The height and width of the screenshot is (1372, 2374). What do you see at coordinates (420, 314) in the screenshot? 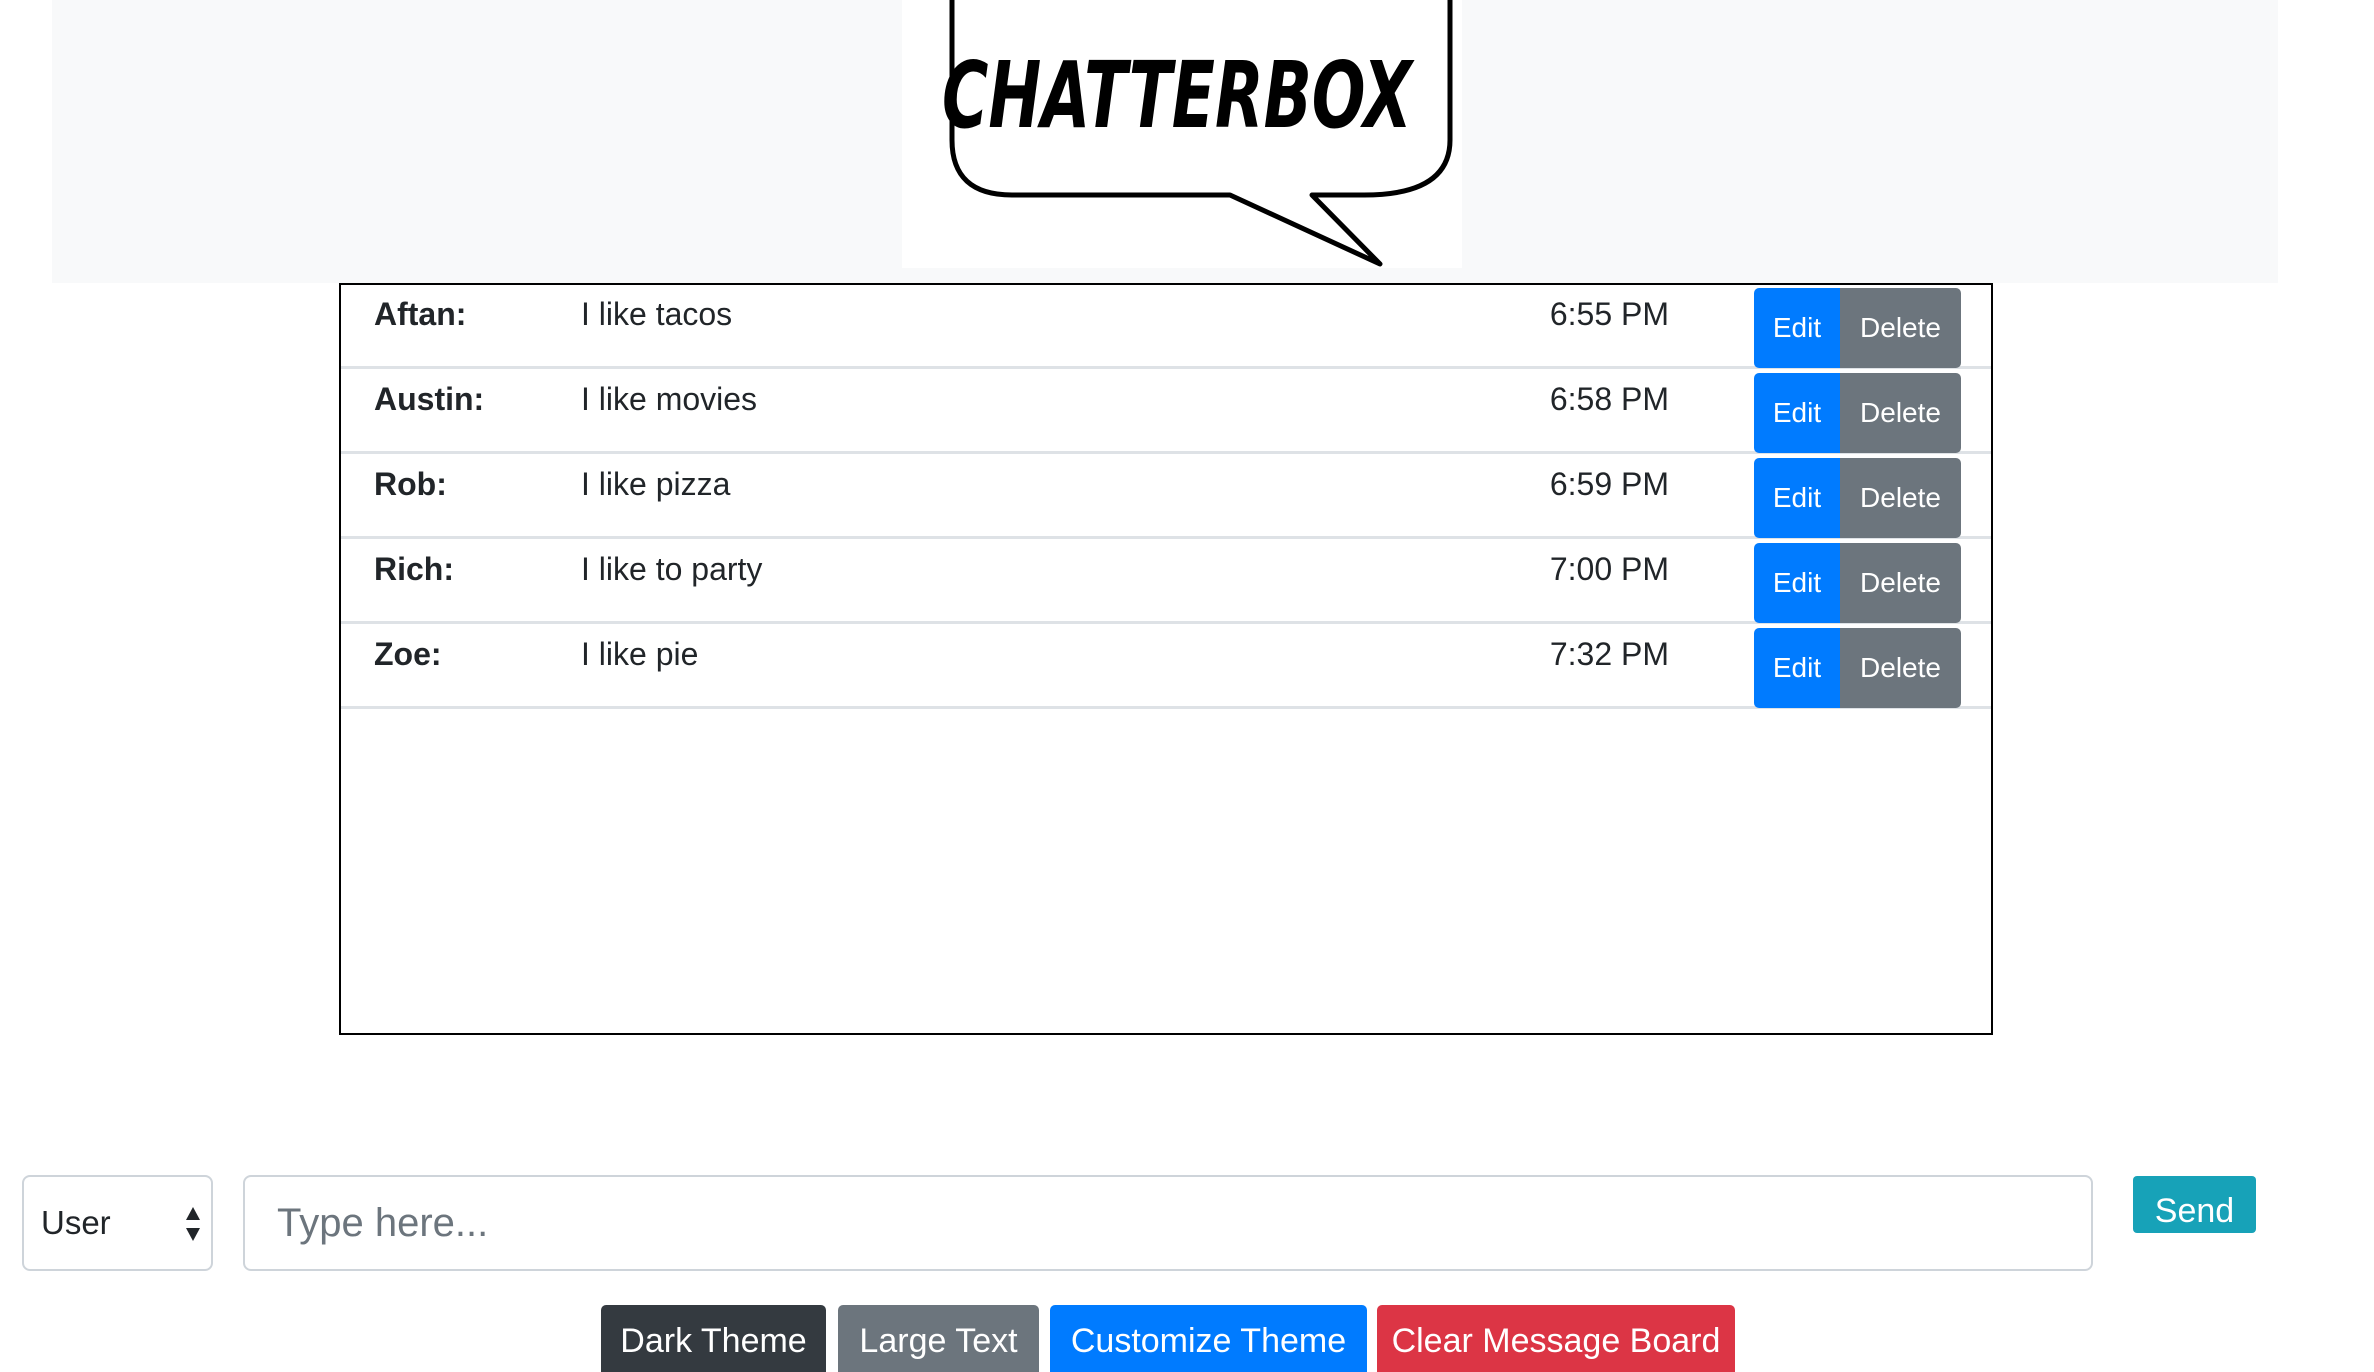
I see `message-author: Aftan:` at bounding box center [420, 314].